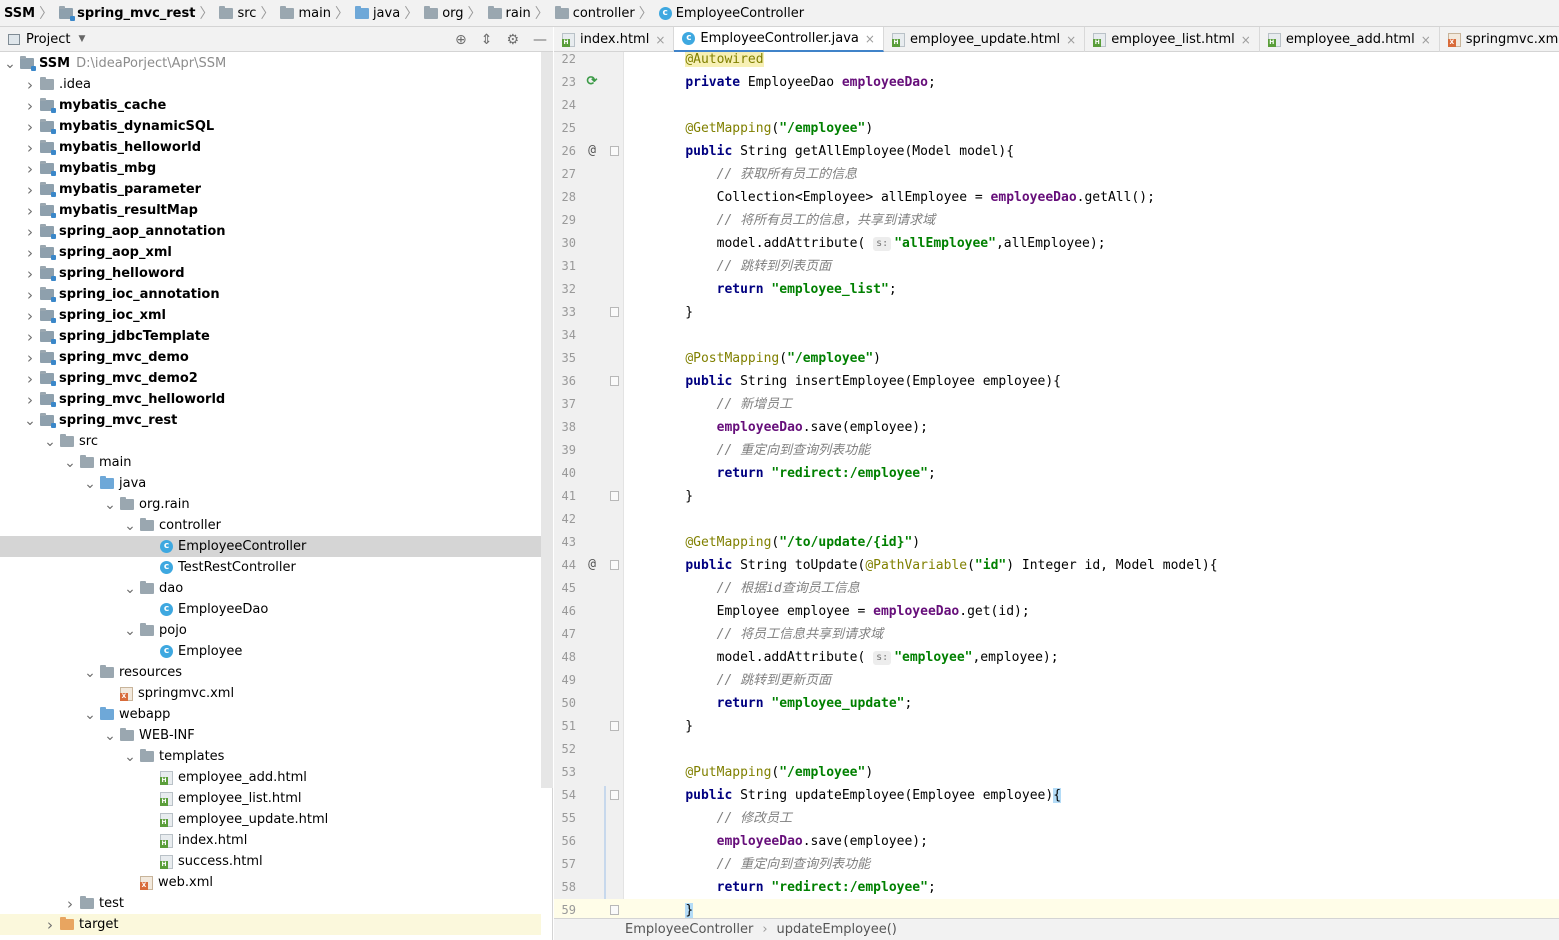 The height and width of the screenshot is (940, 1559). I want to click on tree-item: web.xml, so click(270, 882).